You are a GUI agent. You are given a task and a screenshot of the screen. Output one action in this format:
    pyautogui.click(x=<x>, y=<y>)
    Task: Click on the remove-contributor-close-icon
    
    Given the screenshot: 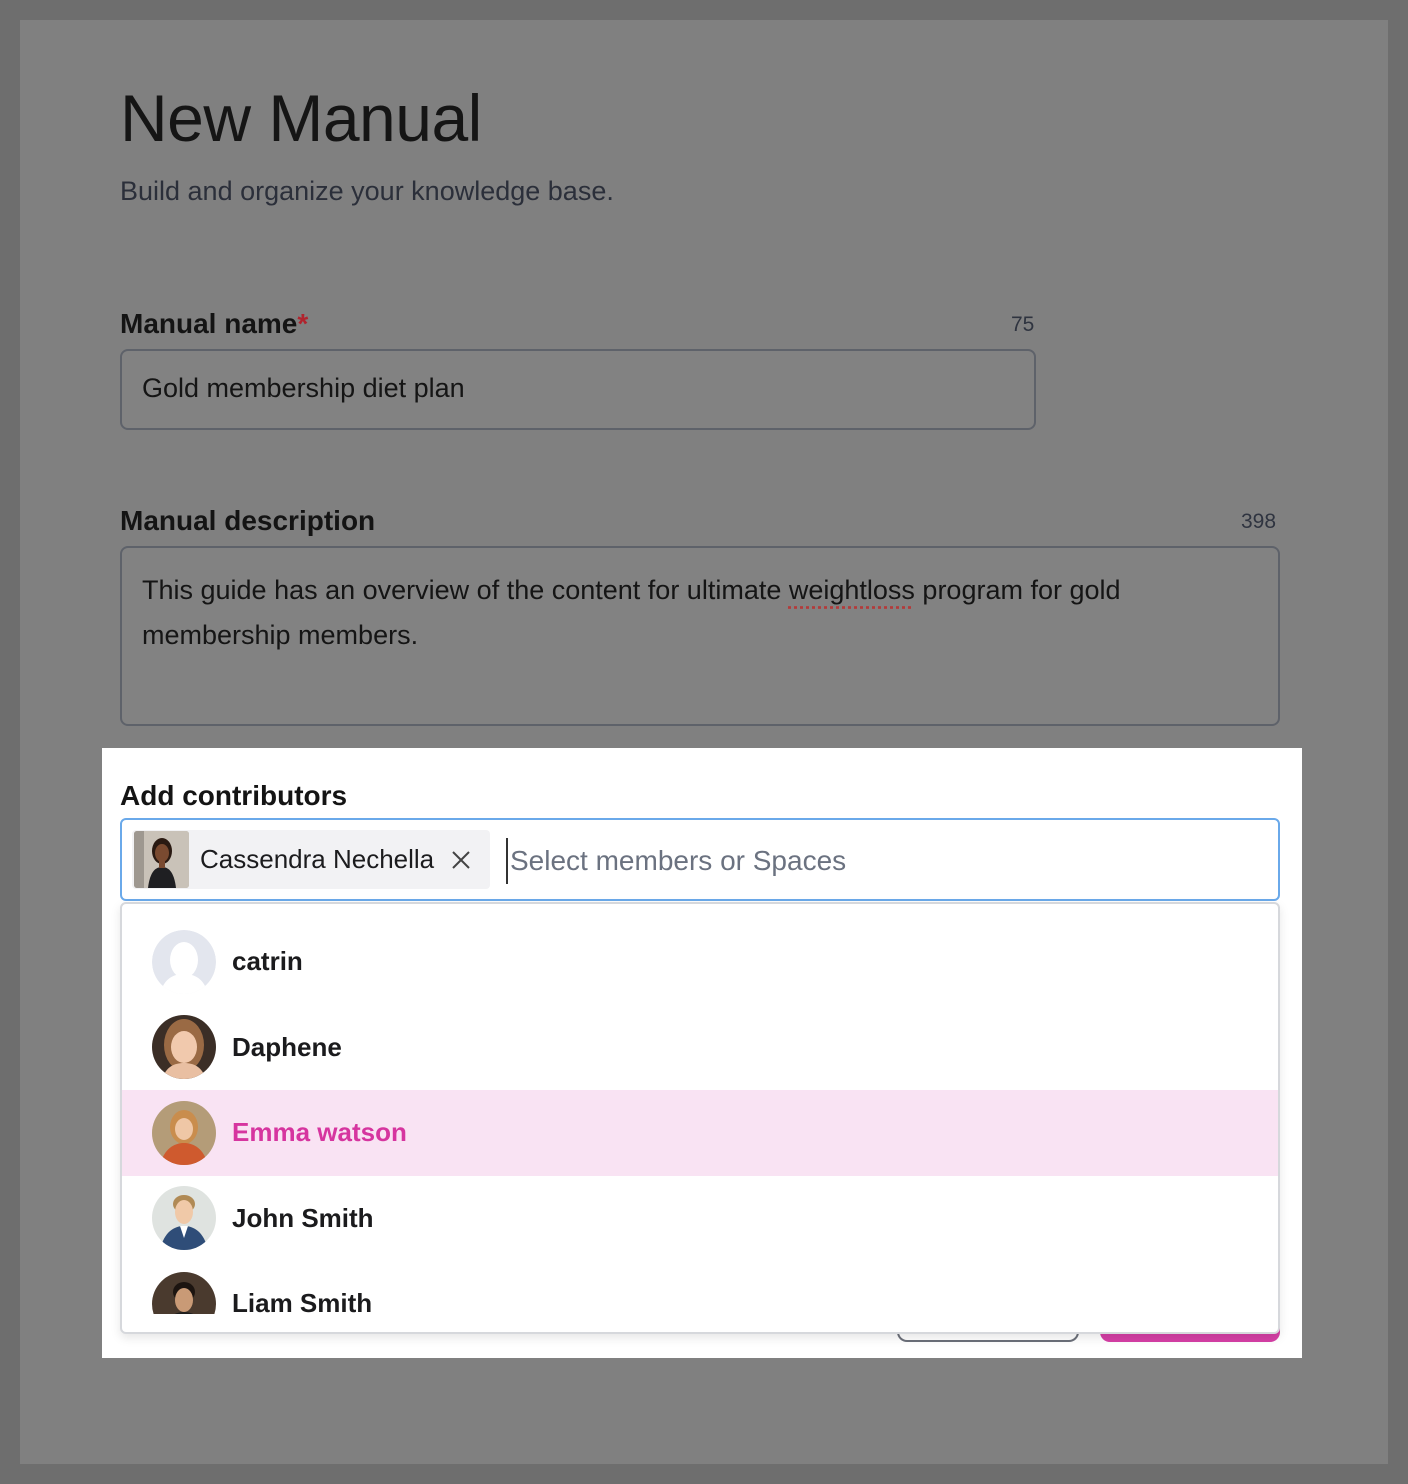 What is the action you would take?
    pyautogui.click(x=461, y=860)
    